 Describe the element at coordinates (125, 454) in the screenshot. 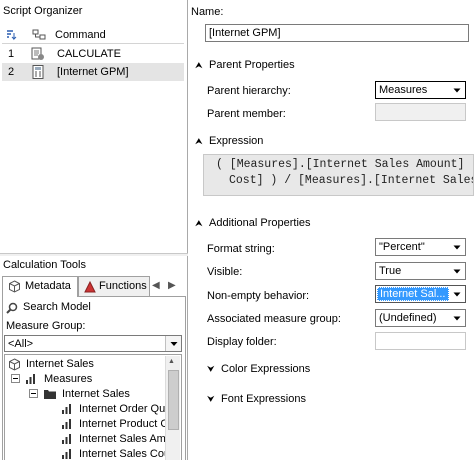

I see `tree-node-label: Internet Sales Cou` at that location.